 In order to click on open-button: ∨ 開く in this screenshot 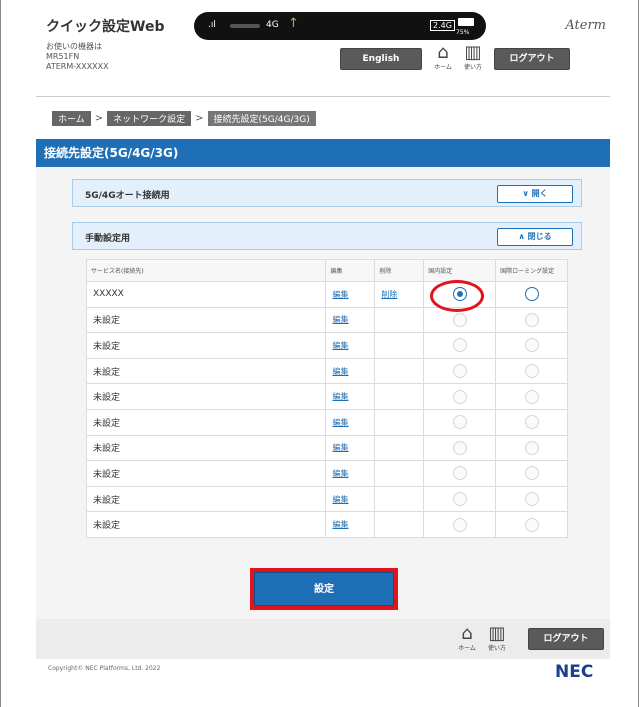, I will do `click(535, 194)`.